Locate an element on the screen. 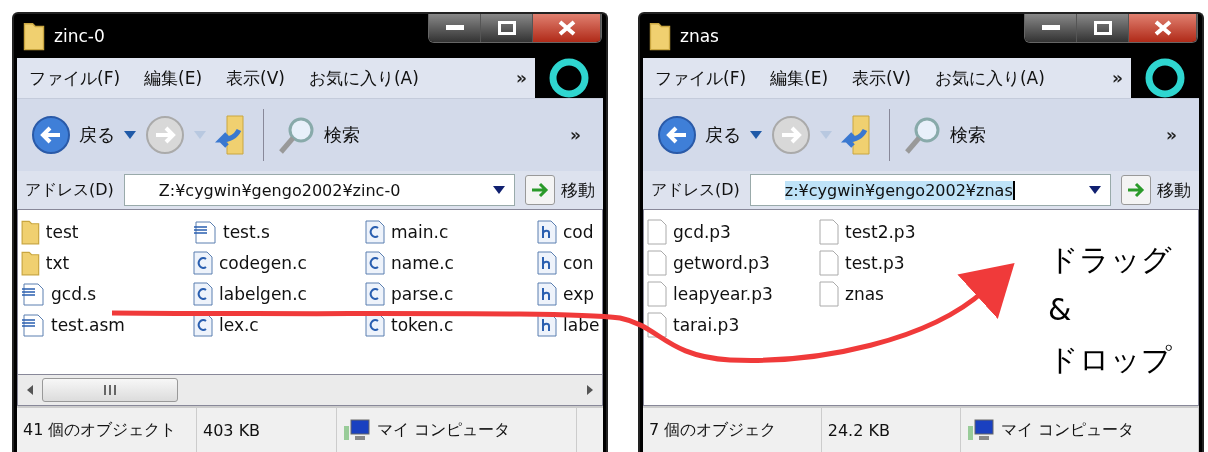 The image size is (1208, 452). file-name: exp is located at coordinates (578, 293).